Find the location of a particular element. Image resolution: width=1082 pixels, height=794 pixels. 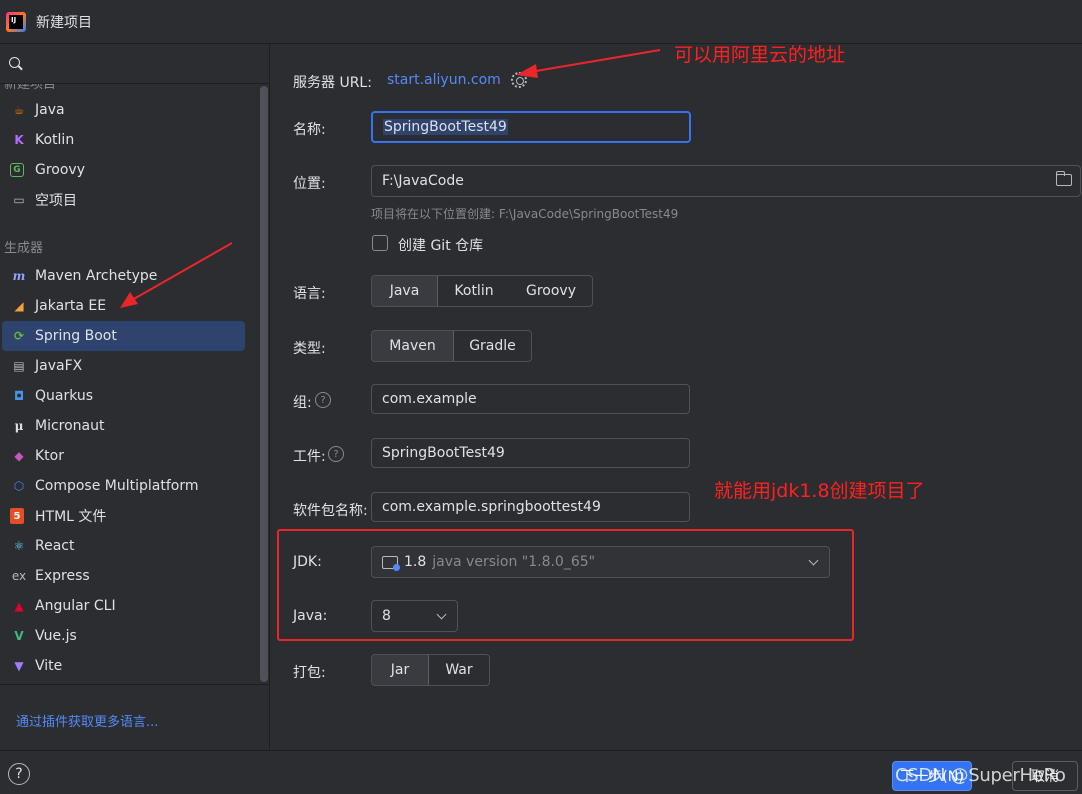

location-field: F:\JavaCode is located at coordinates (726, 181).